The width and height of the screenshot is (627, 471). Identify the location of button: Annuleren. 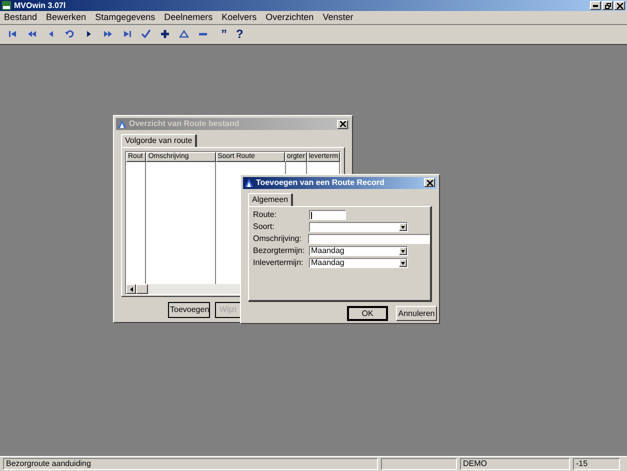
(416, 313).